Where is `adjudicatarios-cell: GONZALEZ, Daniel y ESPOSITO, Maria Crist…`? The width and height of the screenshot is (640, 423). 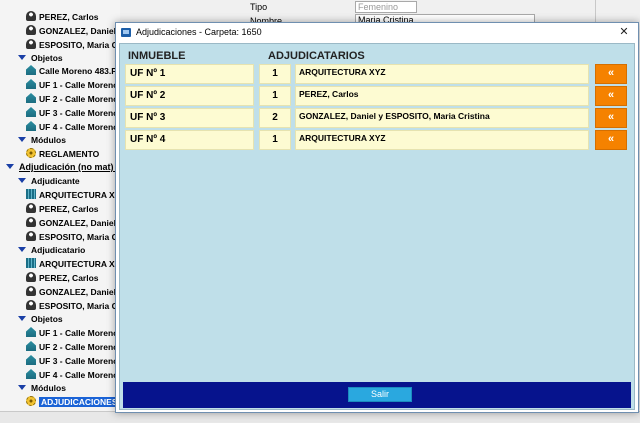 adjudicatarios-cell: GONZALEZ, Daniel y ESPOSITO, Maria Crist… is located at coordinates (442, 118).